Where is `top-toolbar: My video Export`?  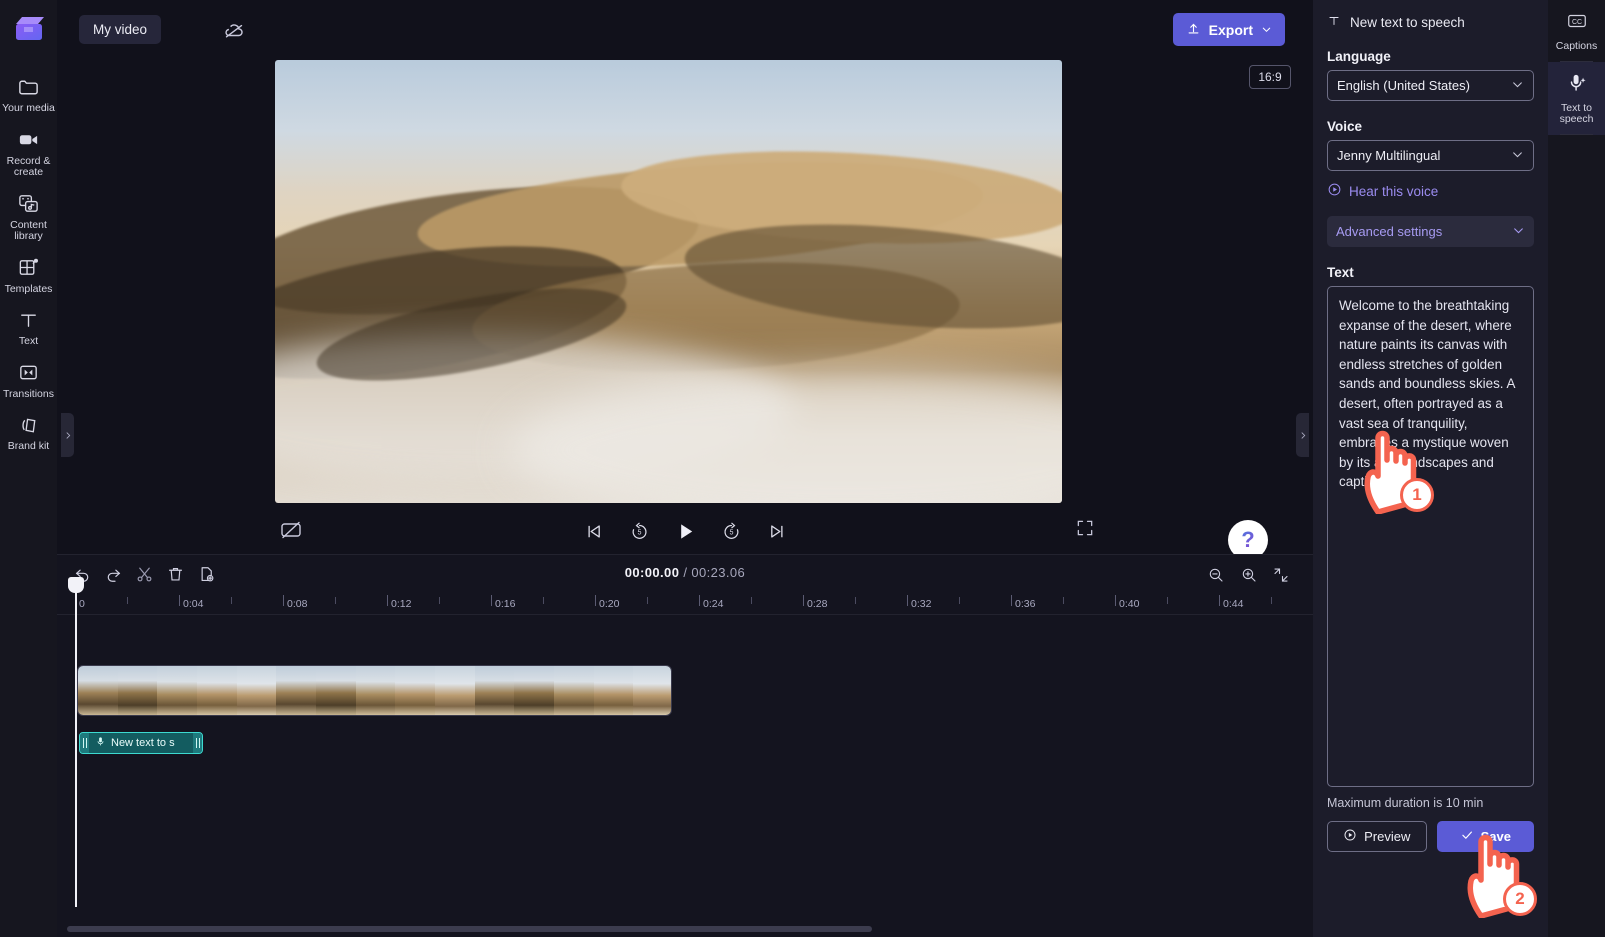 top-toolbar: My video Export is located at coordinates (685, 29).